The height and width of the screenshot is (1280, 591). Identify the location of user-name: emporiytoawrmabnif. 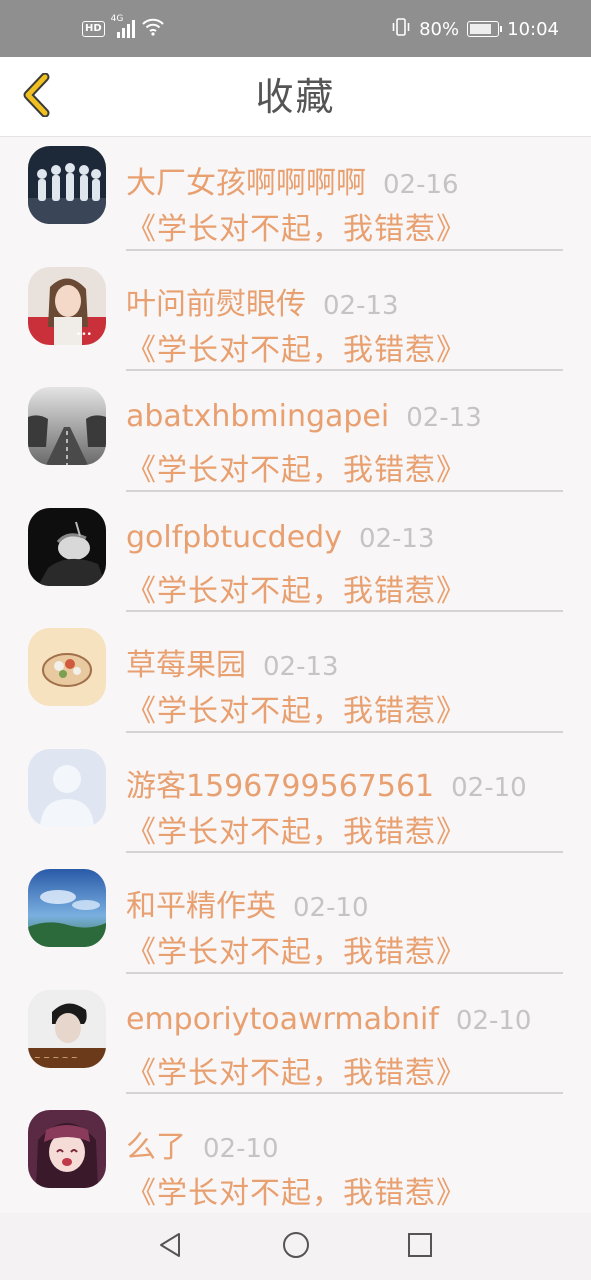
(282, 1019).